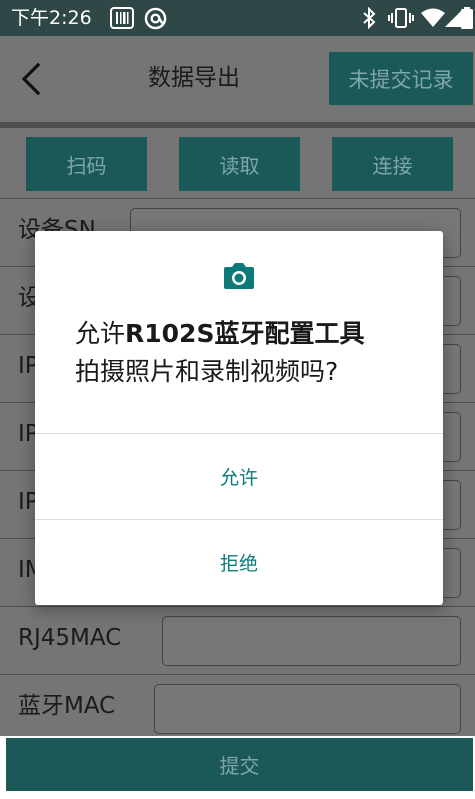 Image resolution: width=475 pixels, height=799 pixels. I want to click on status-time: 下午2:26, so click(51, 18).